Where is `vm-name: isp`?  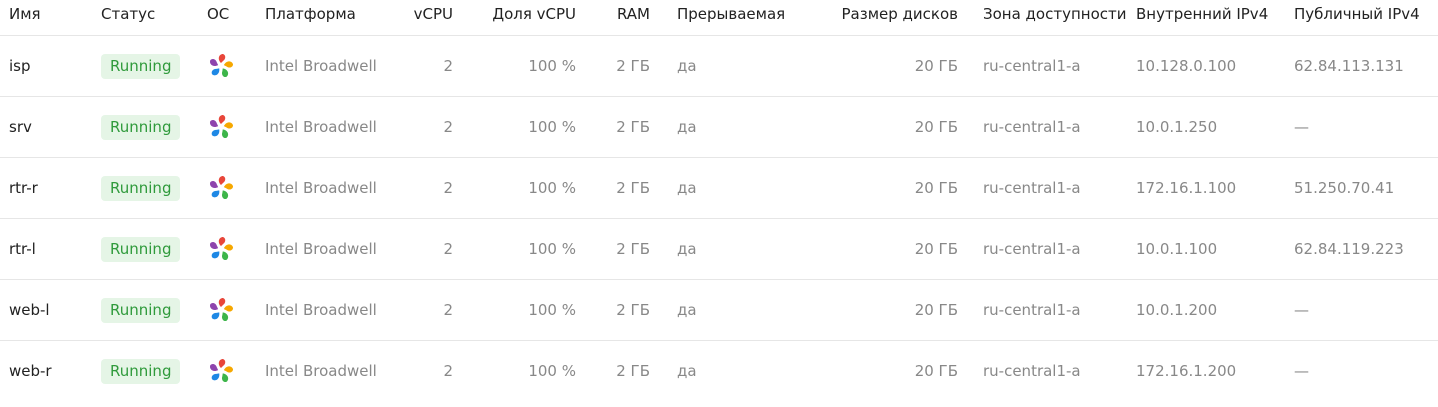
vm-name: isp is located at coordinates (50, 66).